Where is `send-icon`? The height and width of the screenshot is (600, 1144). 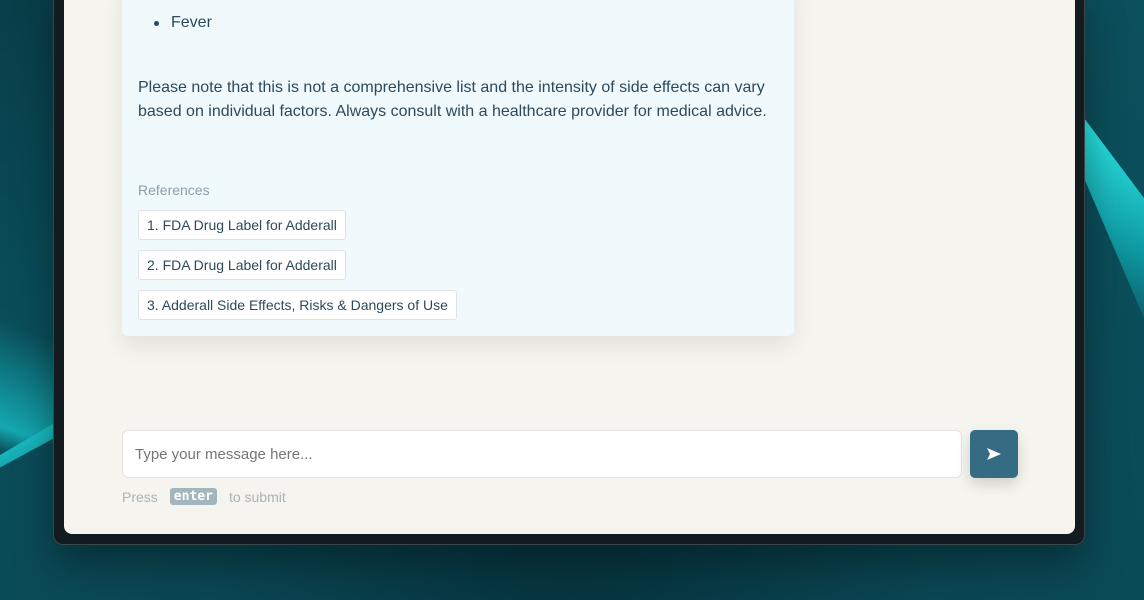
send-icon is located at coordinates (994, 454).